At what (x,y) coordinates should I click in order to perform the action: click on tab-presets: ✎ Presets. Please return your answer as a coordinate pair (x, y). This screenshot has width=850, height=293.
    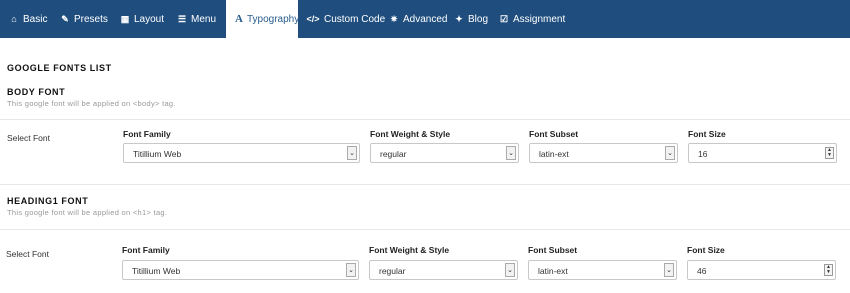
    Looking at the image, I should click on (84, 19).